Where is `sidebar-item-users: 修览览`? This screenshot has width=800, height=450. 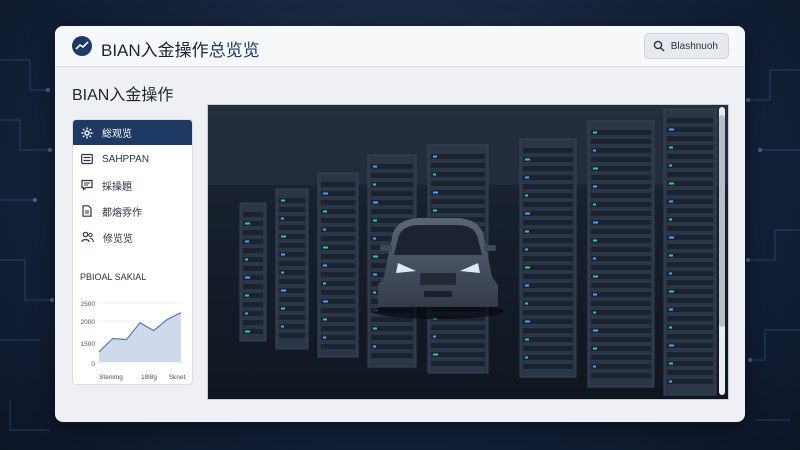 sidebar-item-users: 修览览 is located at coordinates (132, 237).